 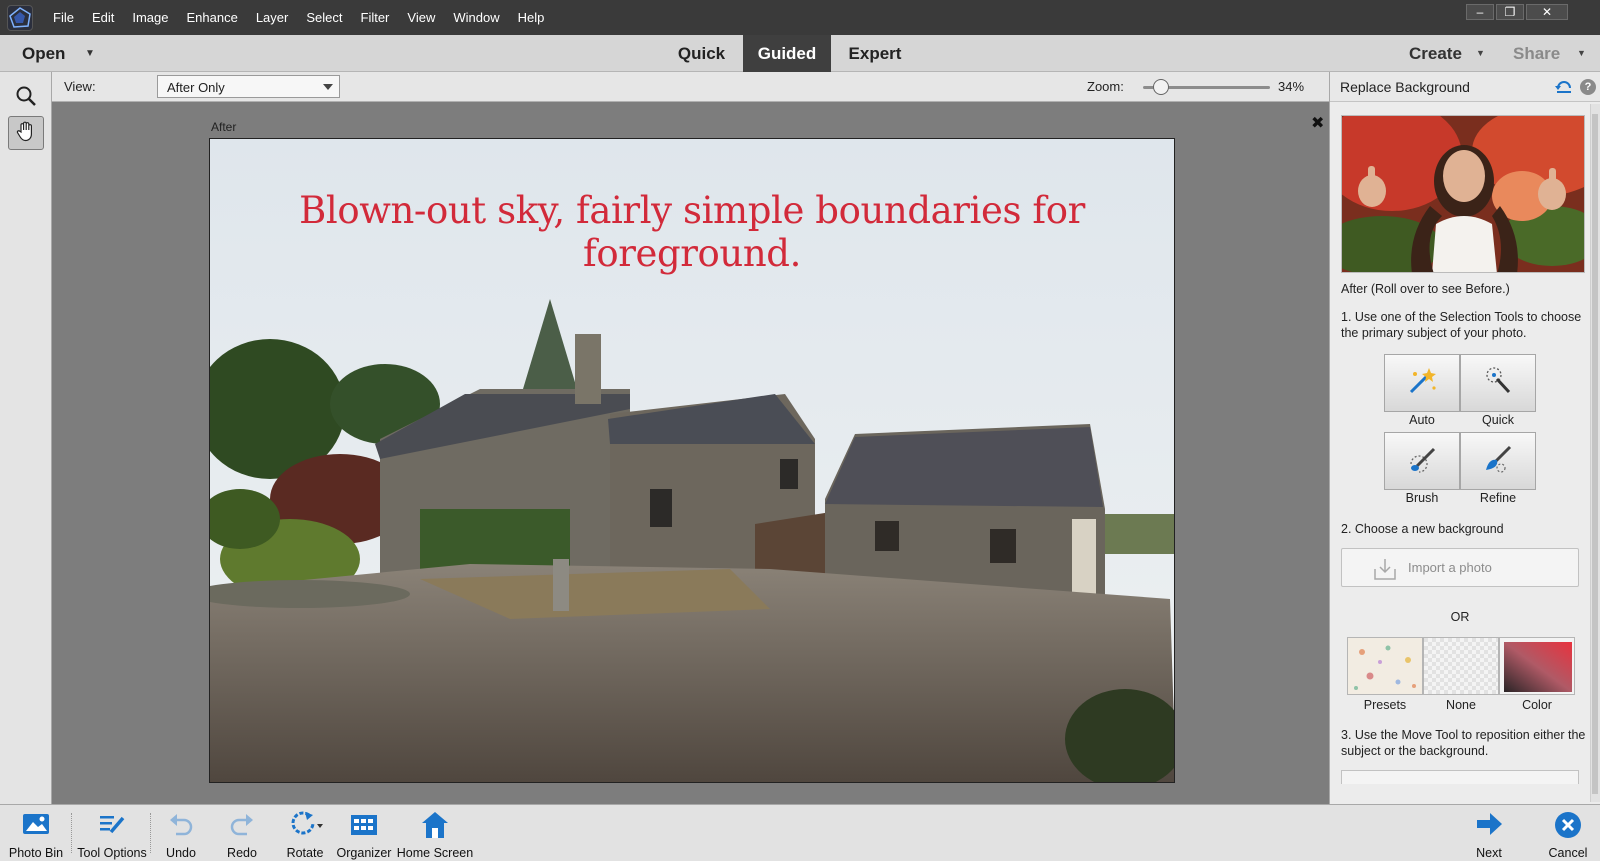 I want to click on undo-icon, so click(x=181, y=826).